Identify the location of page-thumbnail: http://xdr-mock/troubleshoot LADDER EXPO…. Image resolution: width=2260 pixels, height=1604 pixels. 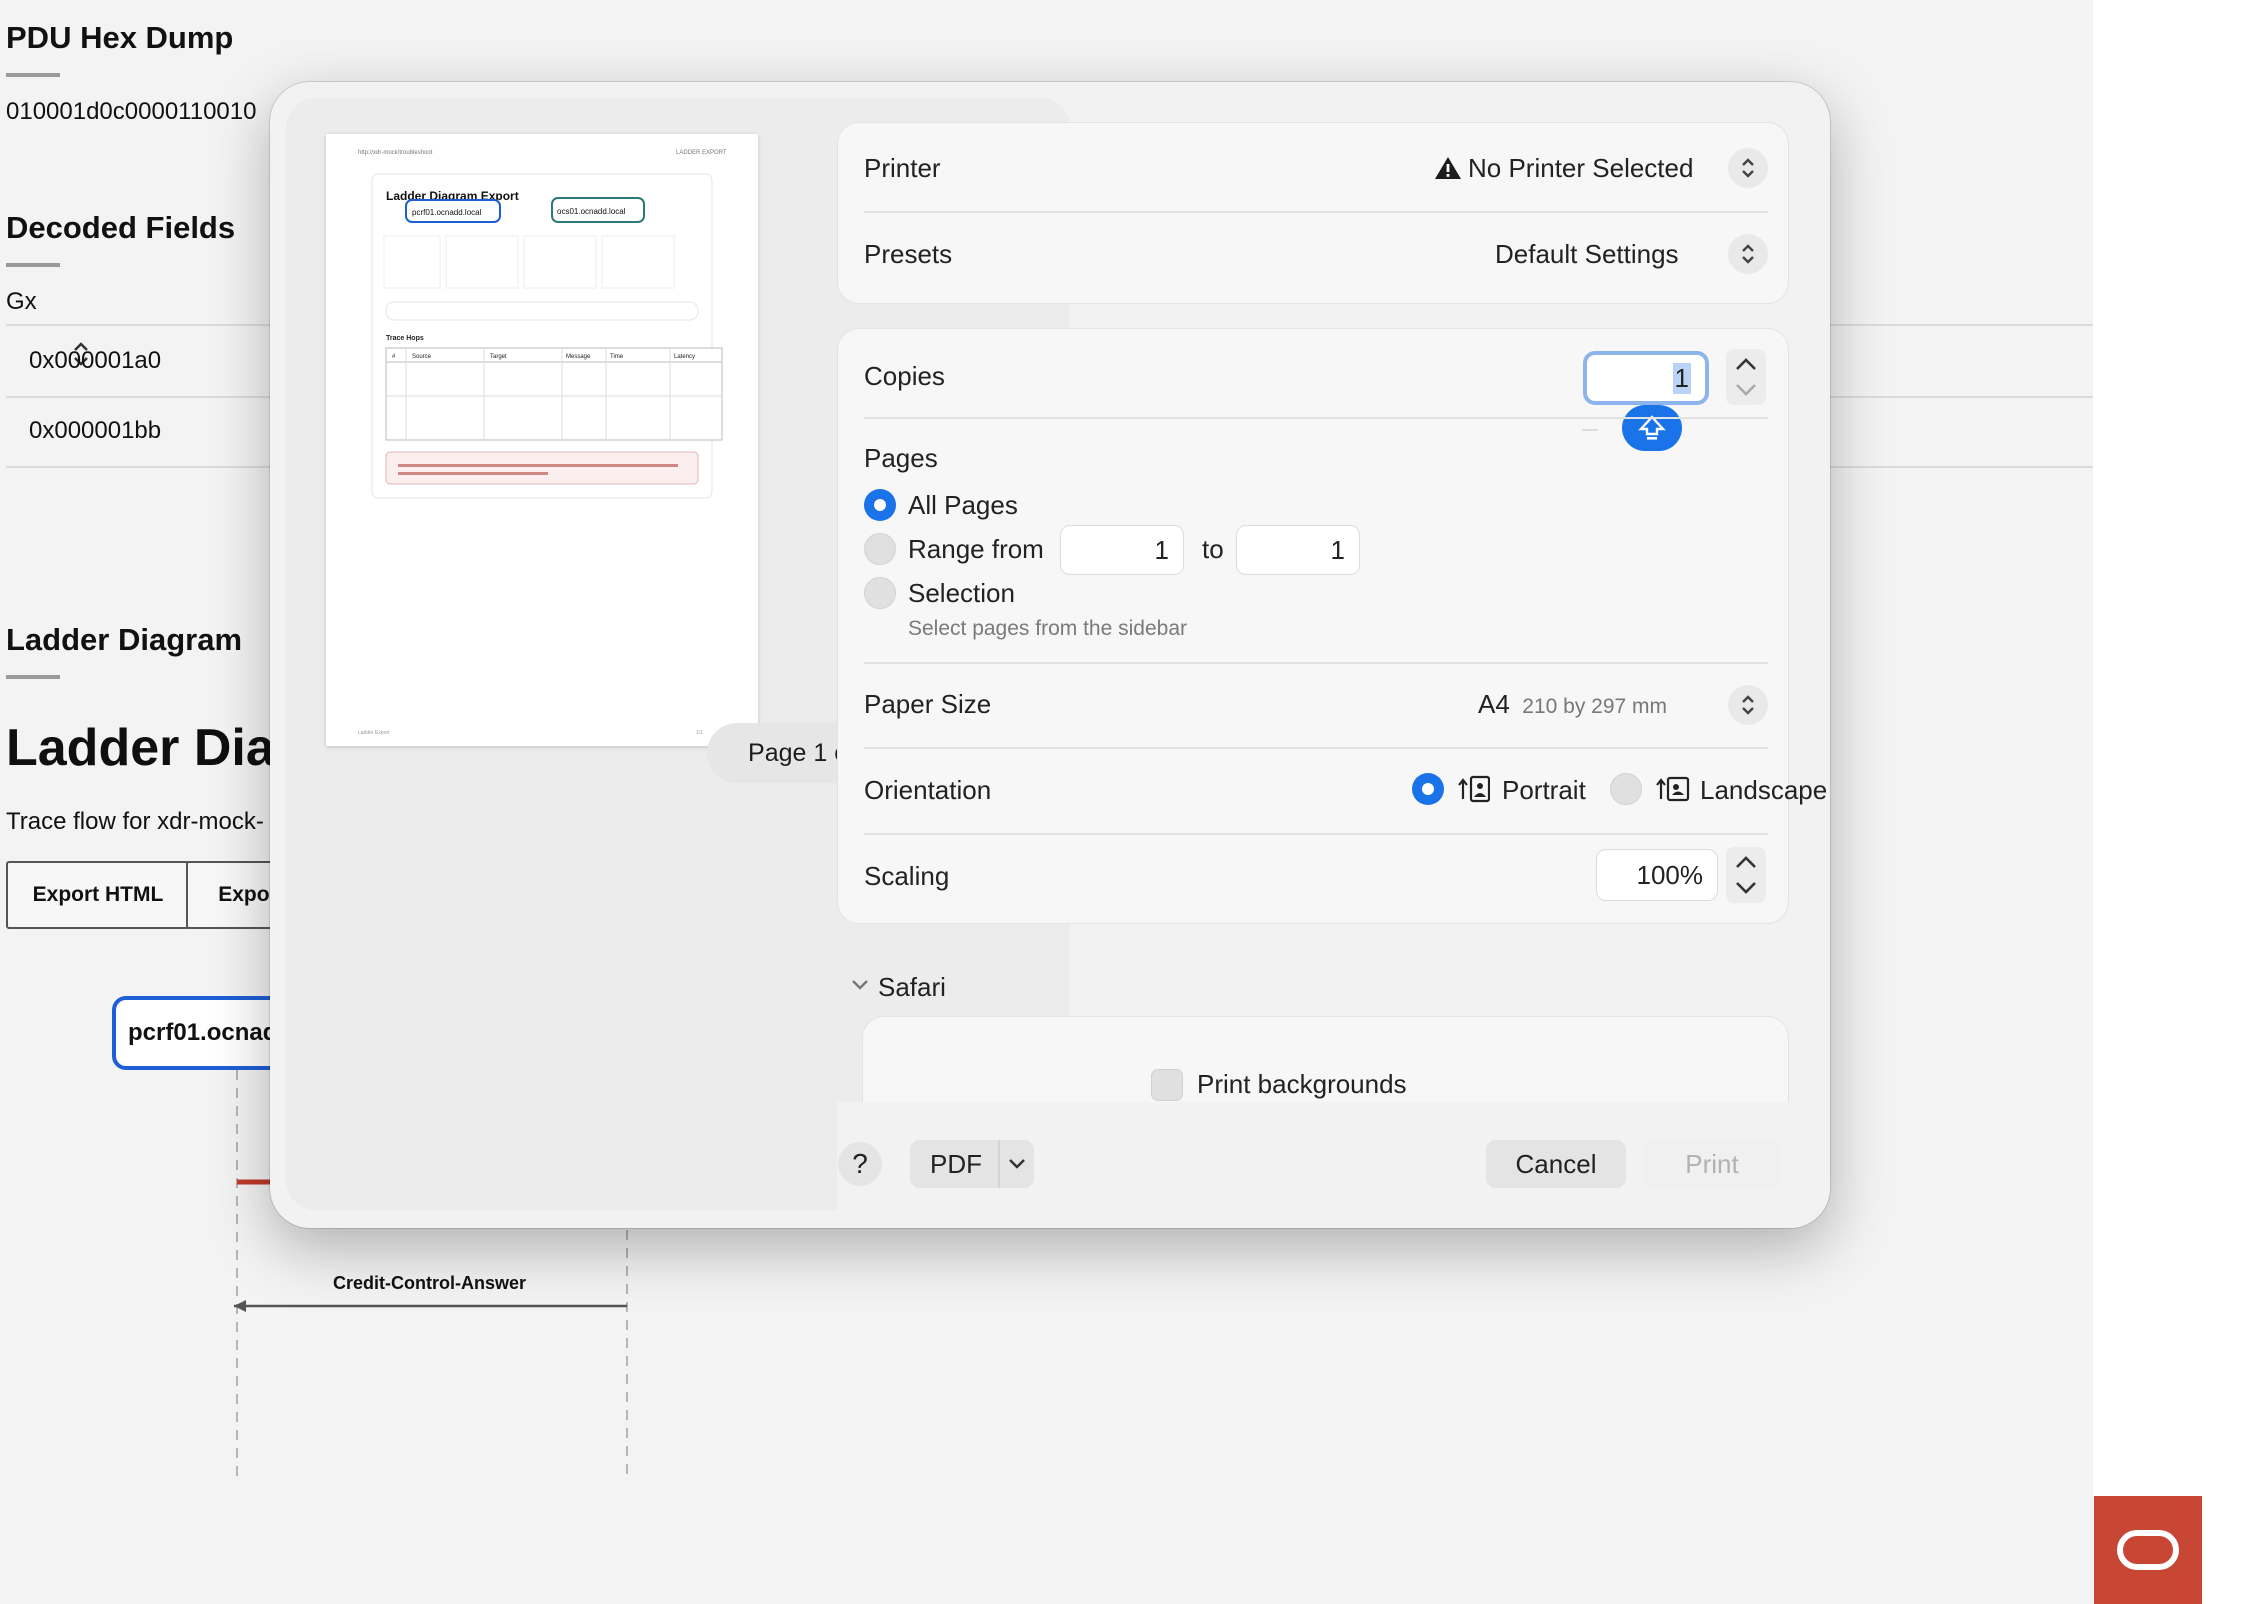
(542, 440).